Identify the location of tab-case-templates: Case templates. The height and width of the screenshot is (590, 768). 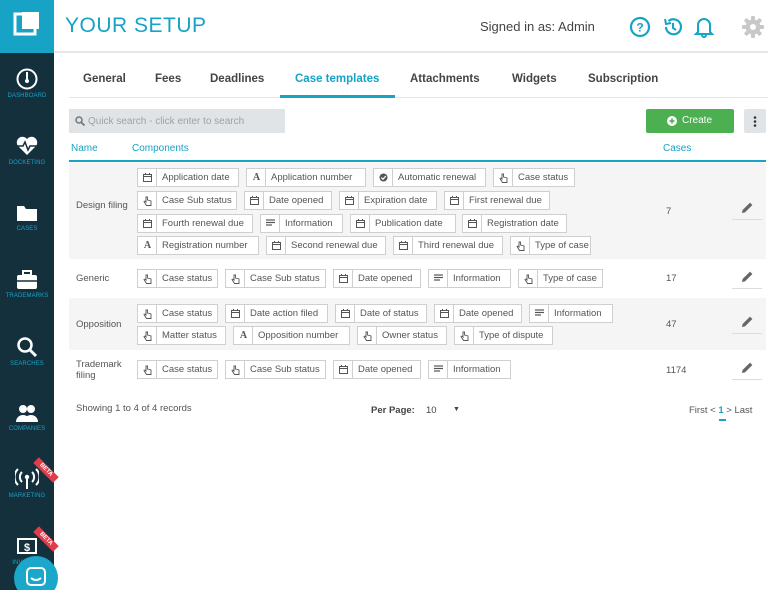
(337, 79).